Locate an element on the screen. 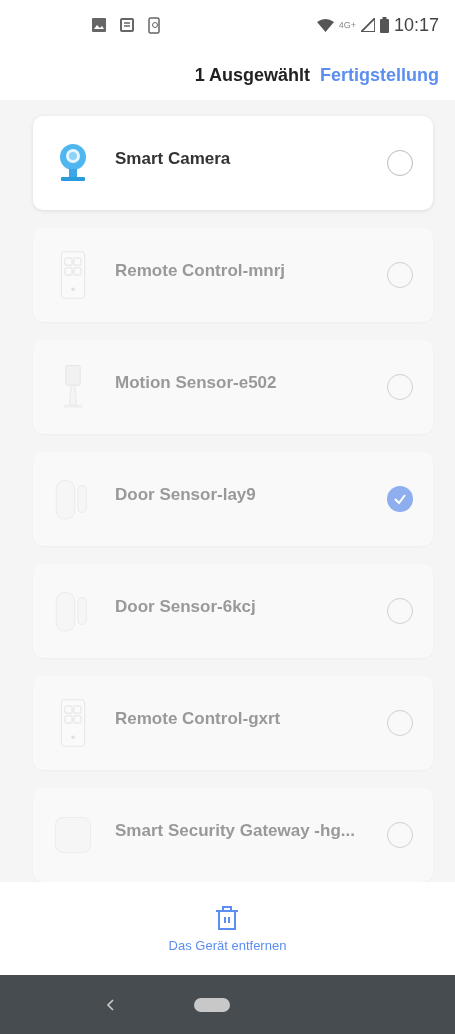 The image size is (455, 1034). remove-device-button: Das Gerät entfernen is located at coordinates (227, 928).